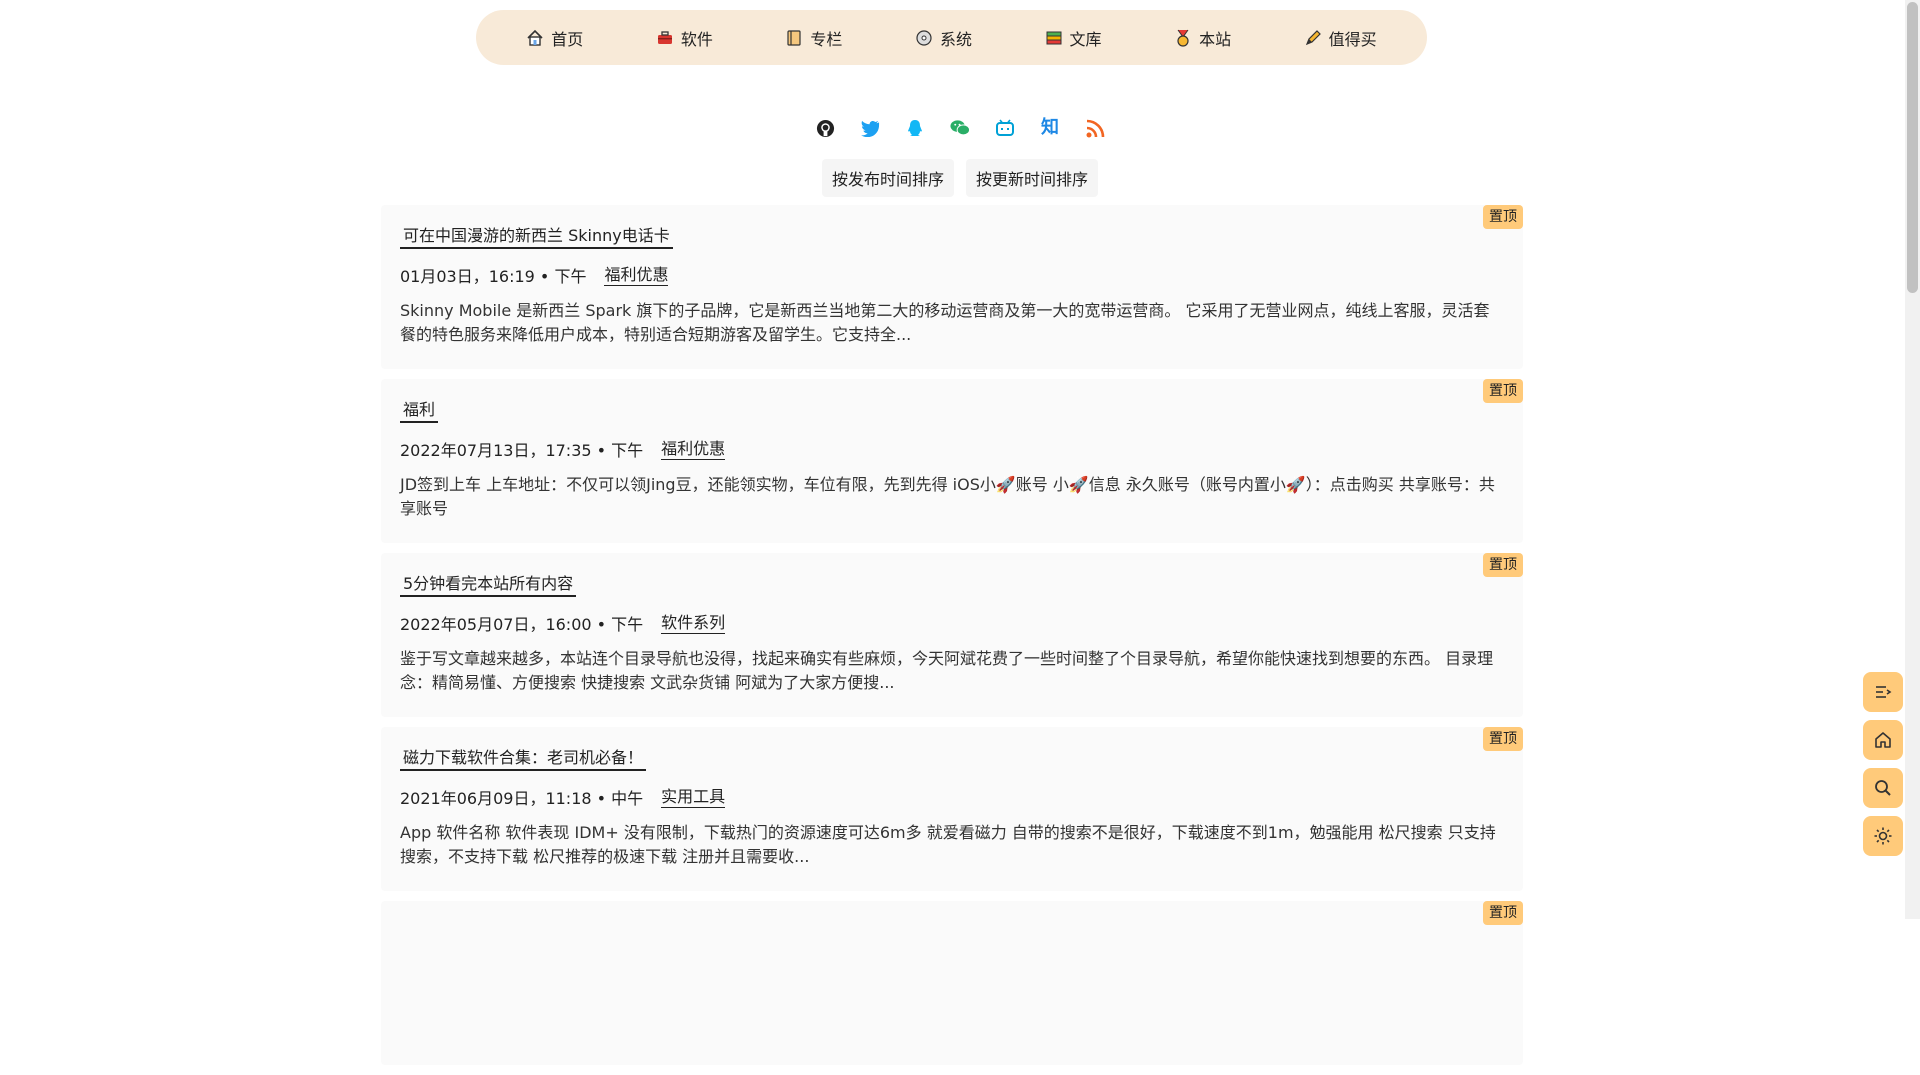  What do you see at coordinates (1215, 39) in the screenshot?
I see `nav-label: 本站` at bounding box center [1215, 39].